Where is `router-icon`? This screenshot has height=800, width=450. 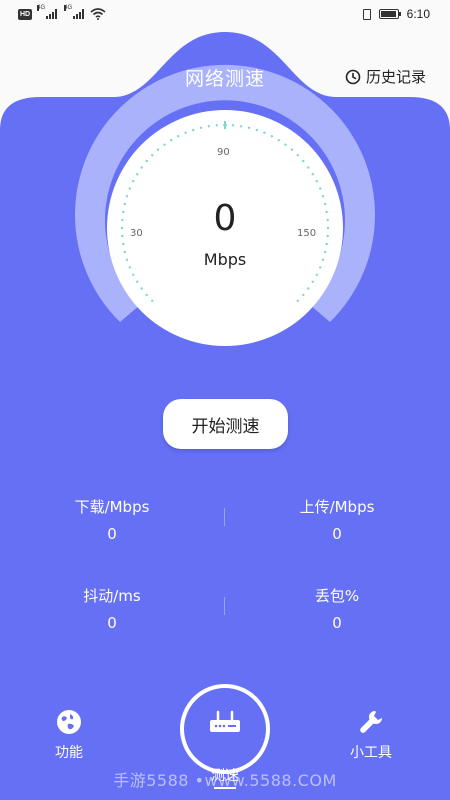 router-icon is located at coordinates (225, 721).